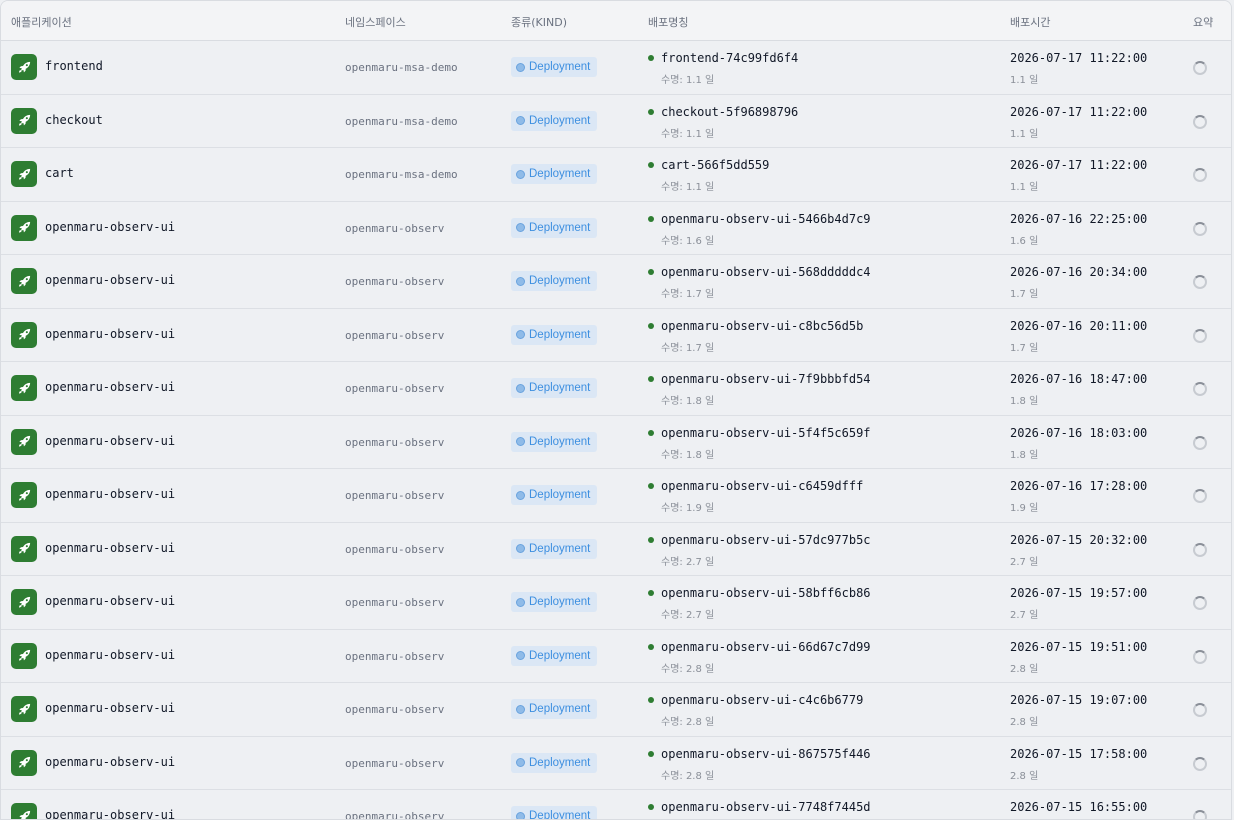  I want to click on deploy-name-link: frontend-74c99fd6f4, so click(729, 58).